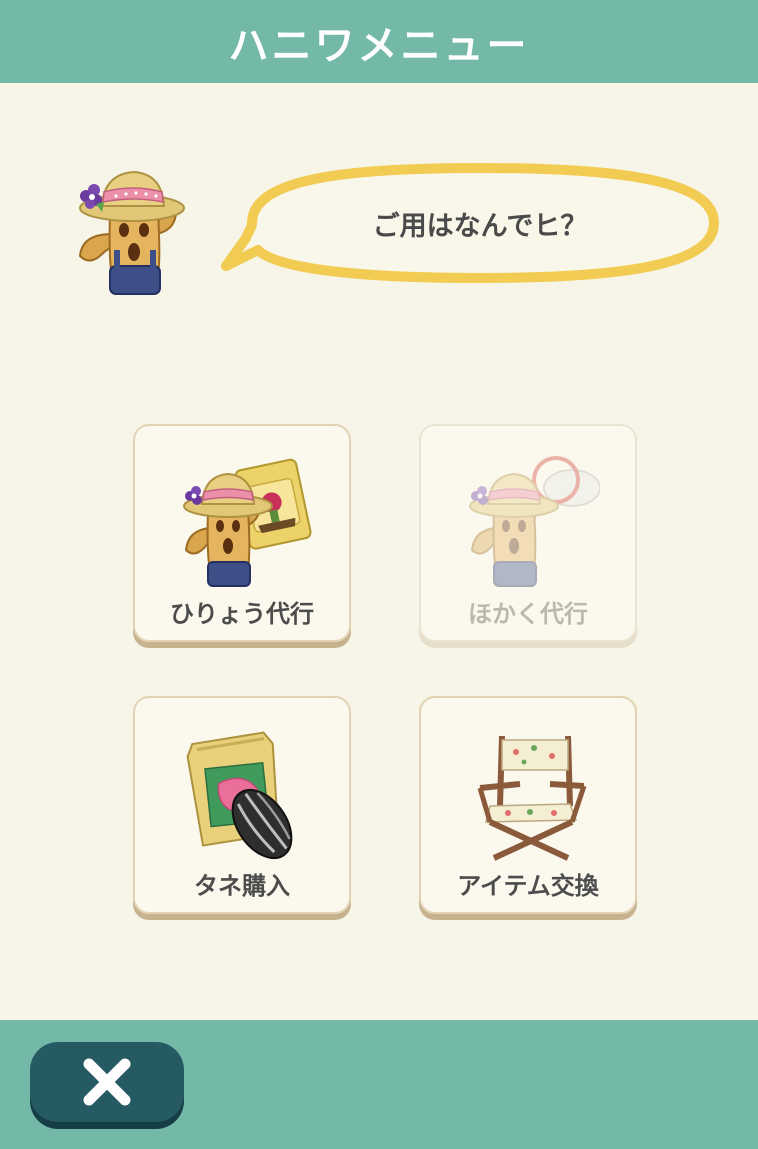  What do you see at coordinates (247, 522) in the screenshot?
I see `haniwa-fertilizer-icon` at bounding box center [247, 522].